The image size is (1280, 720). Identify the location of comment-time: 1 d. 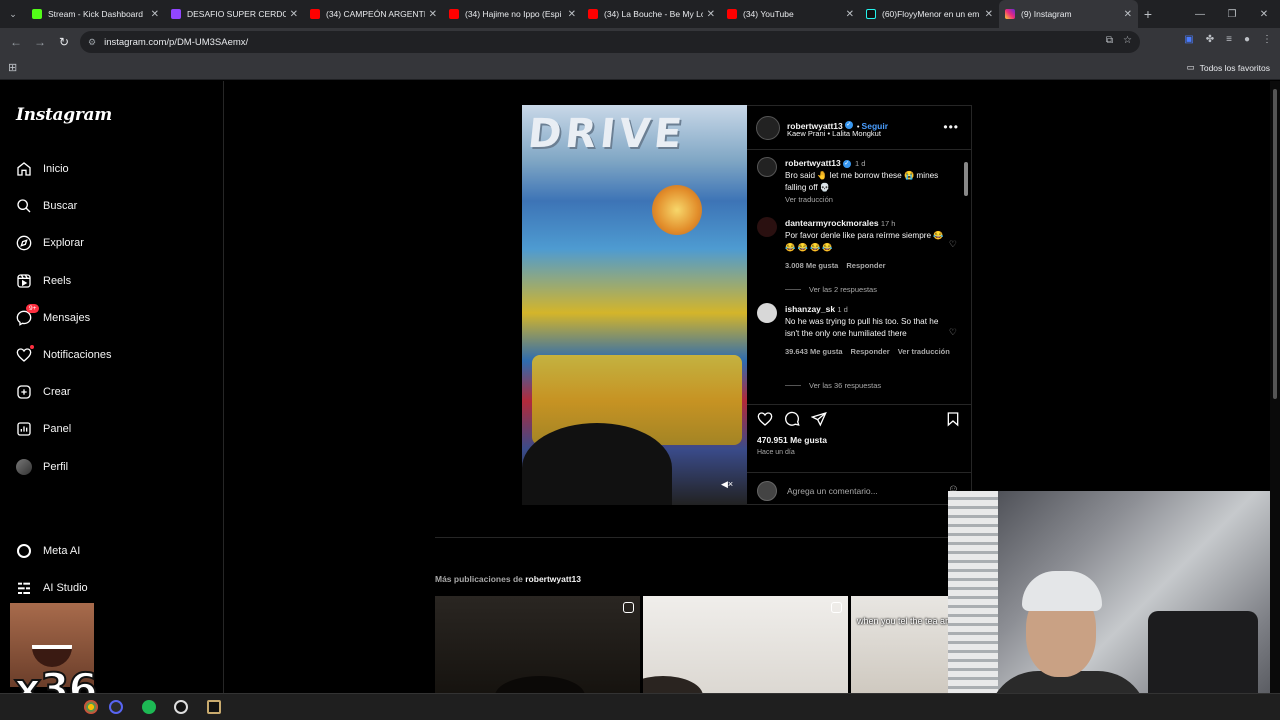
(860, 163).